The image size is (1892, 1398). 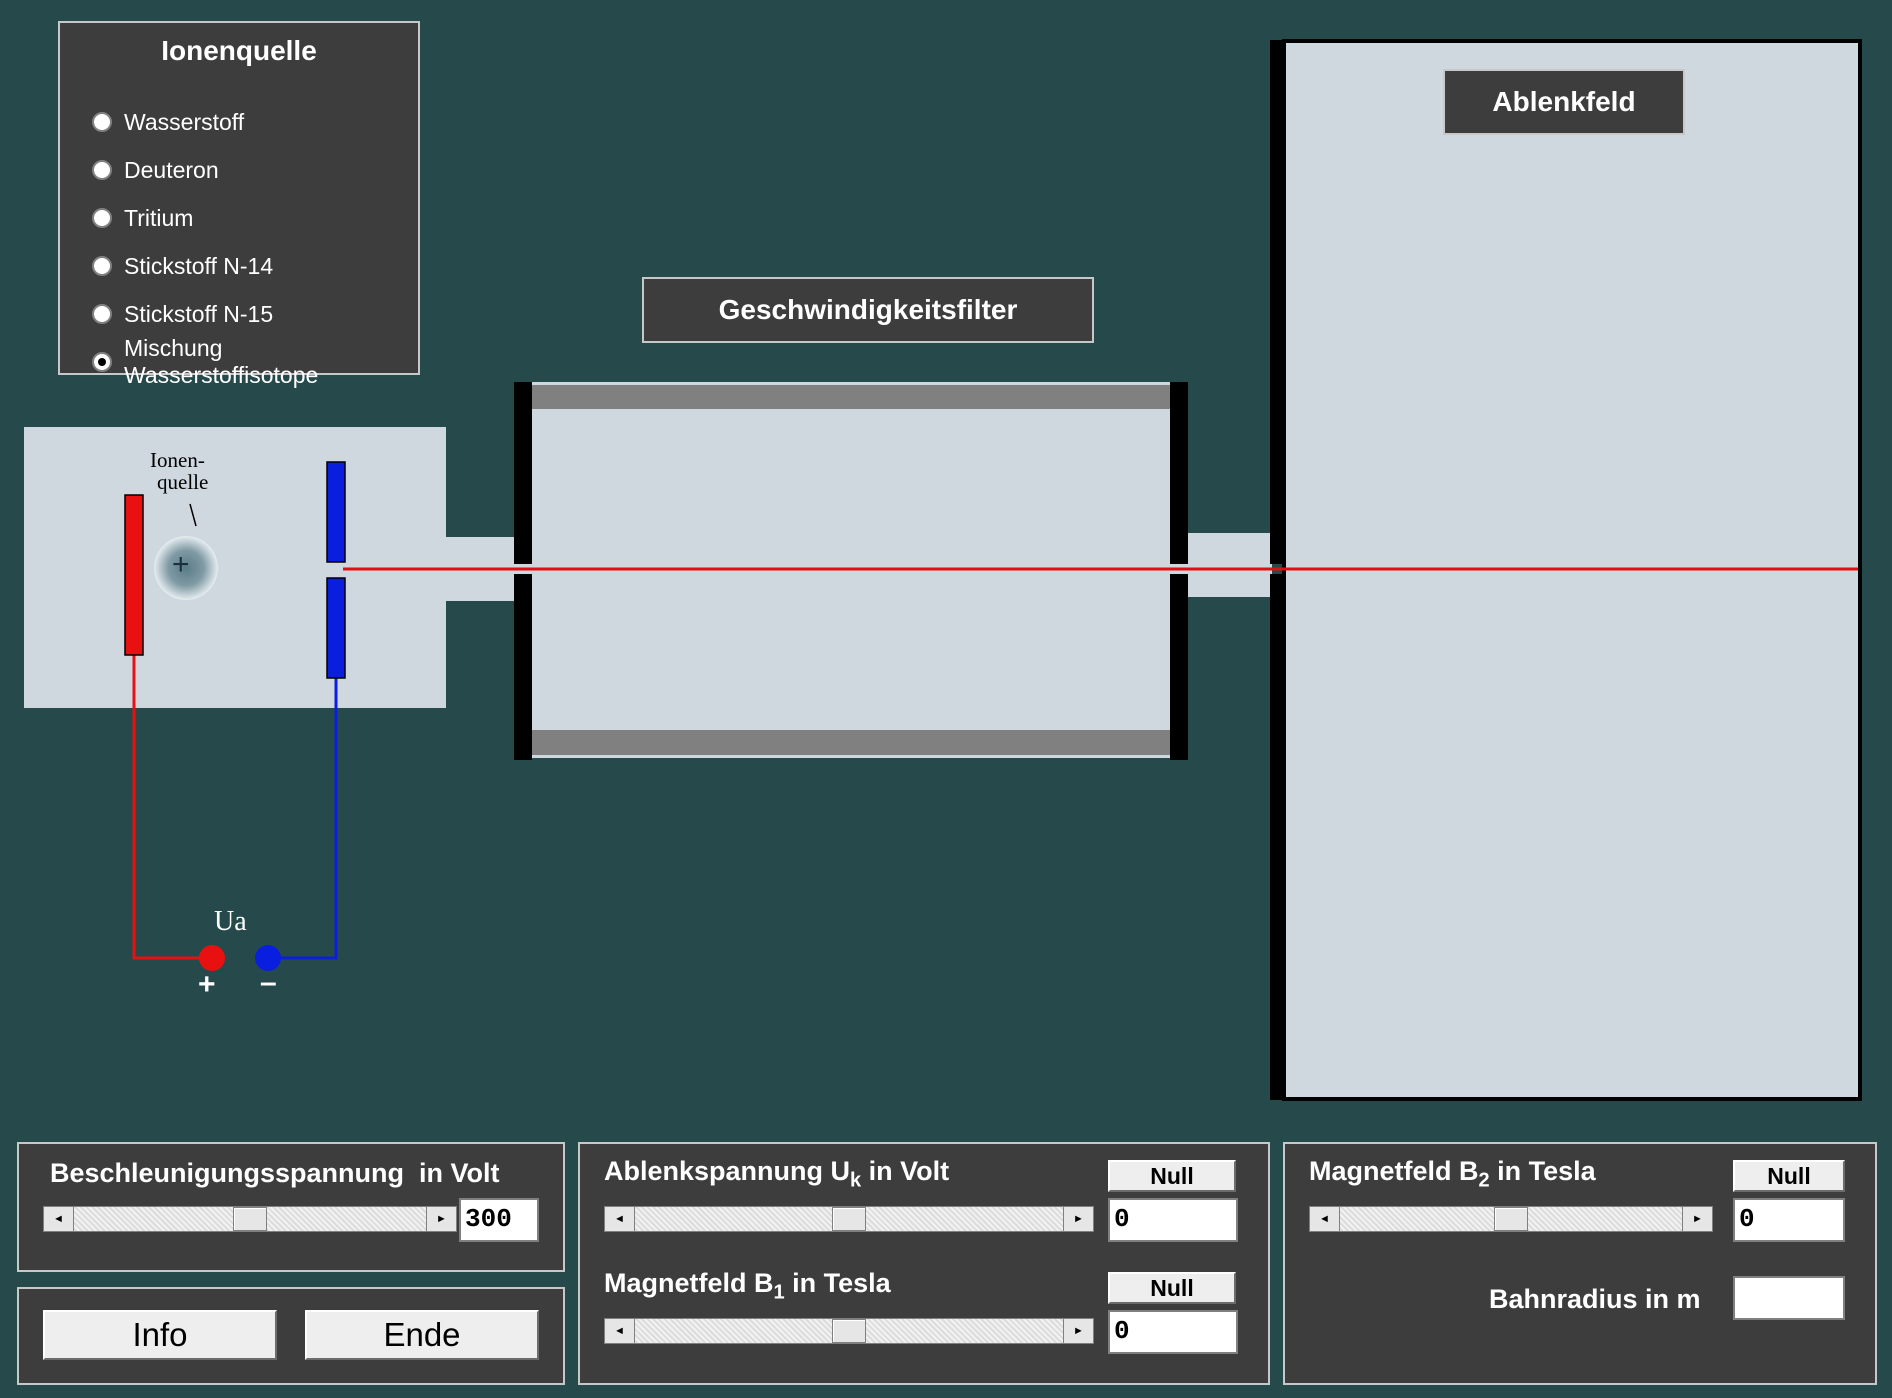 I want to click on orbit-radius-field, so click(x=1789, y=1298).